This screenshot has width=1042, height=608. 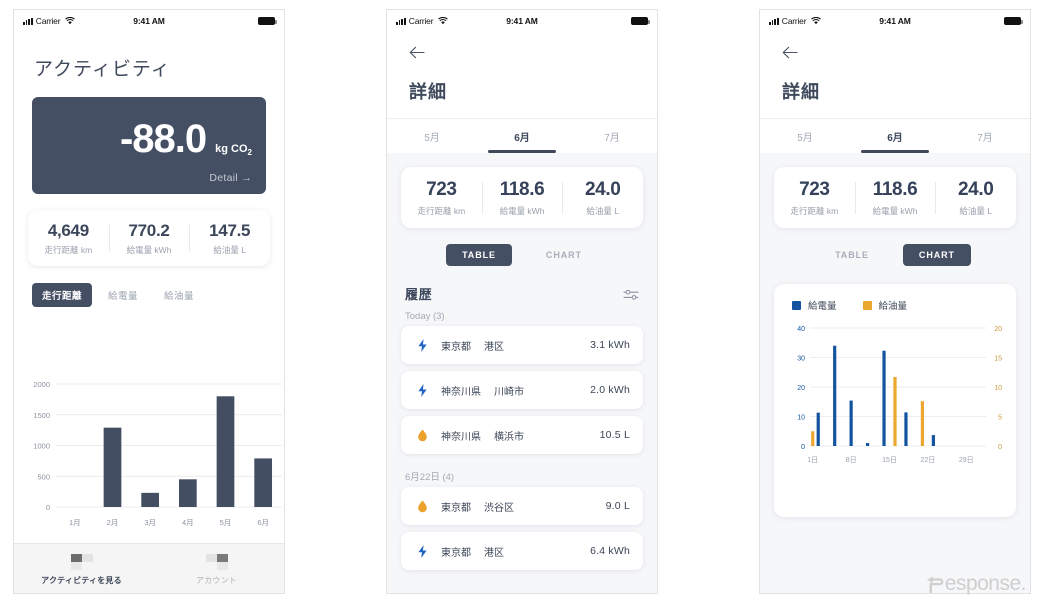 What do you see at coordinates (123, 295) in the screenshot?
I see `segment-electricity: 給電量` at bounding box center [123, 295].